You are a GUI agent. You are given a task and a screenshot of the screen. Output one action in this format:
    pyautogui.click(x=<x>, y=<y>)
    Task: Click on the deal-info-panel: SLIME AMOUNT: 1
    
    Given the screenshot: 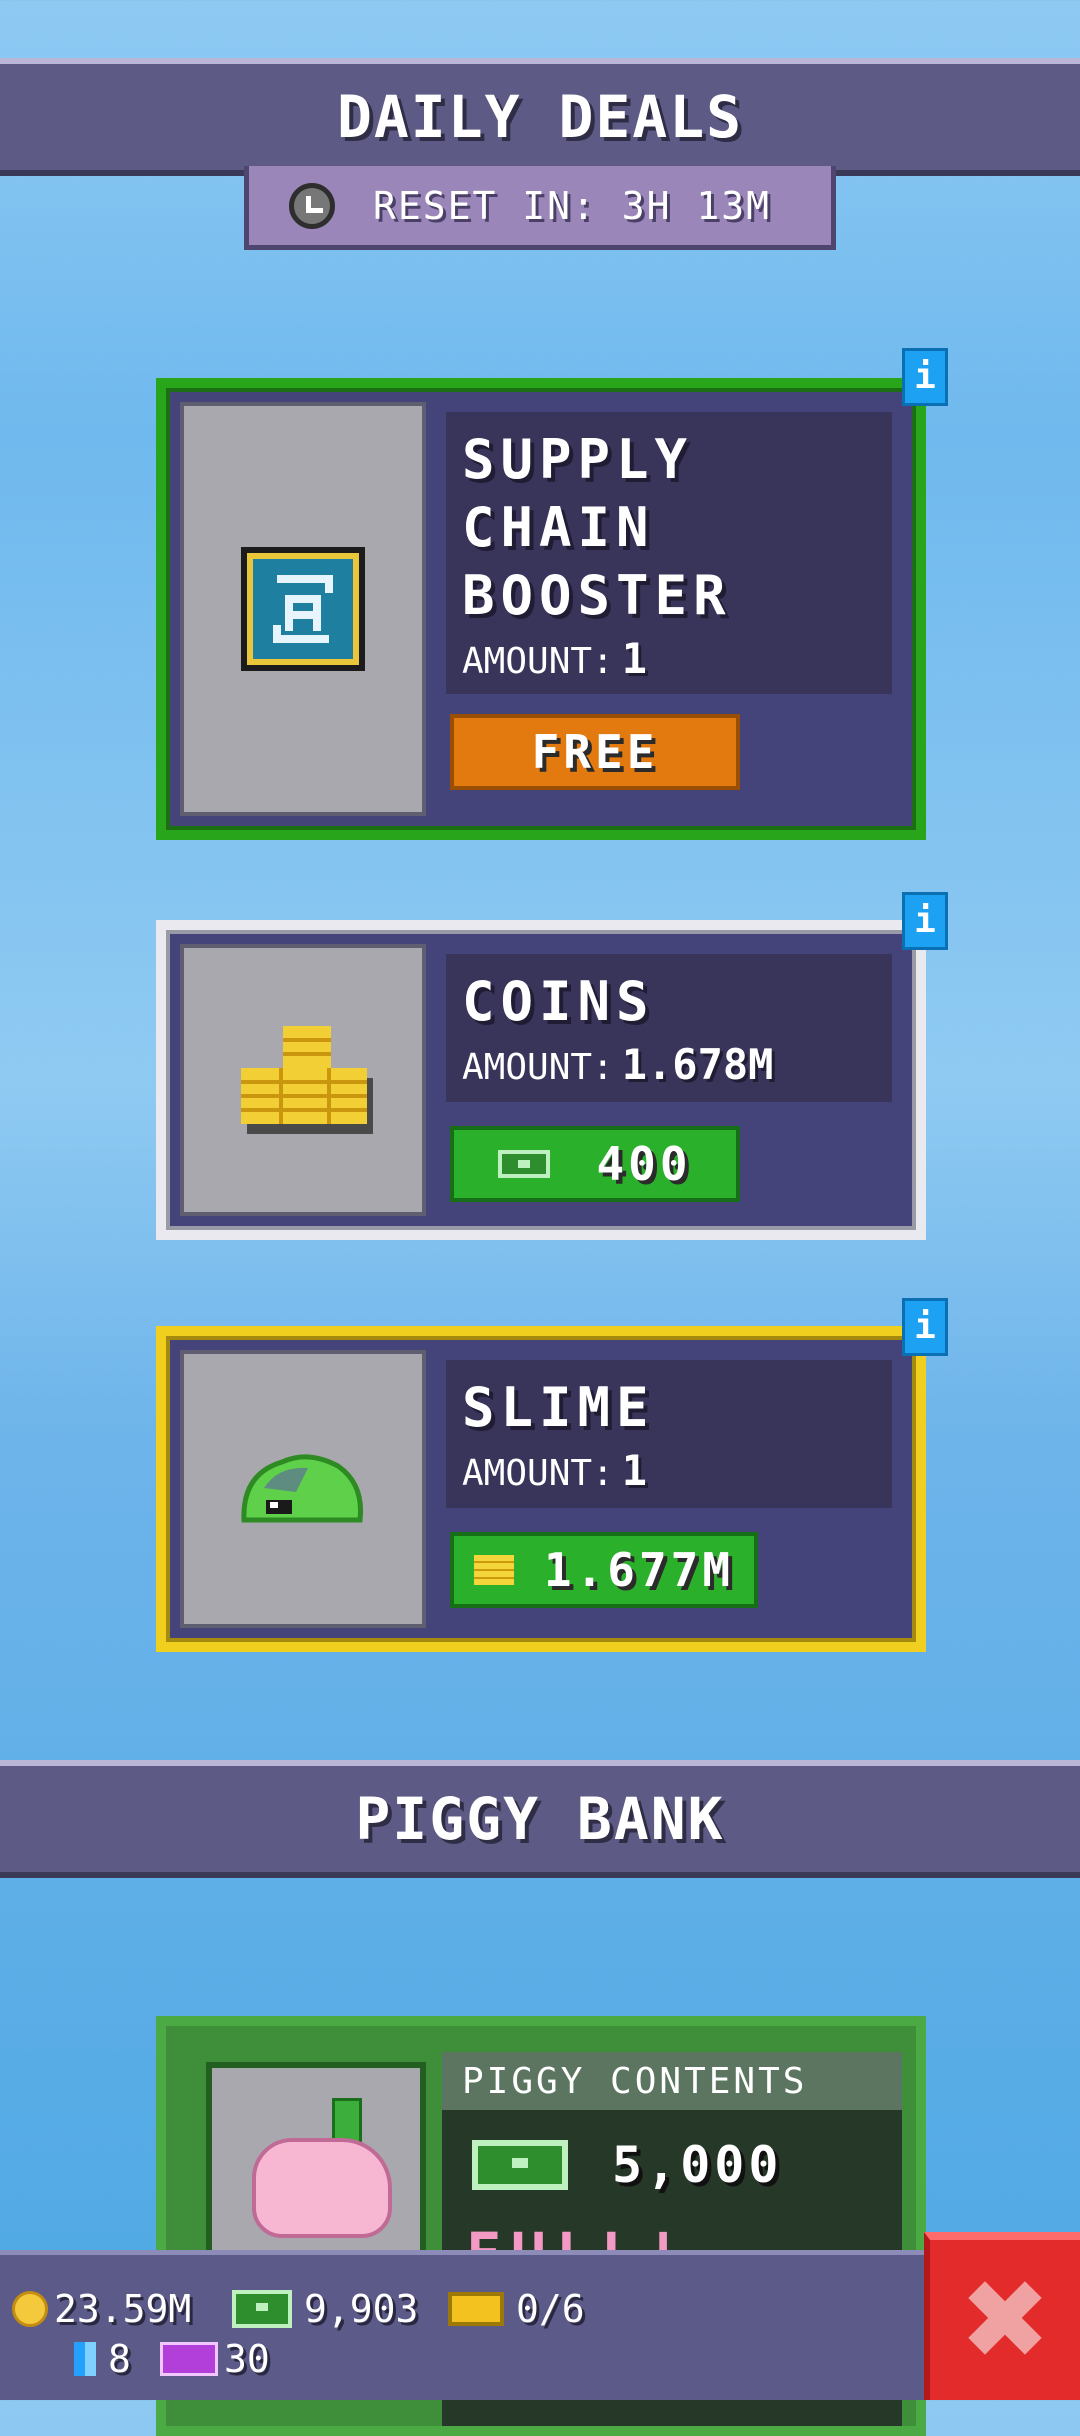 What is the action you would take?
    pyautogui.click(x=669, y=1434)
    